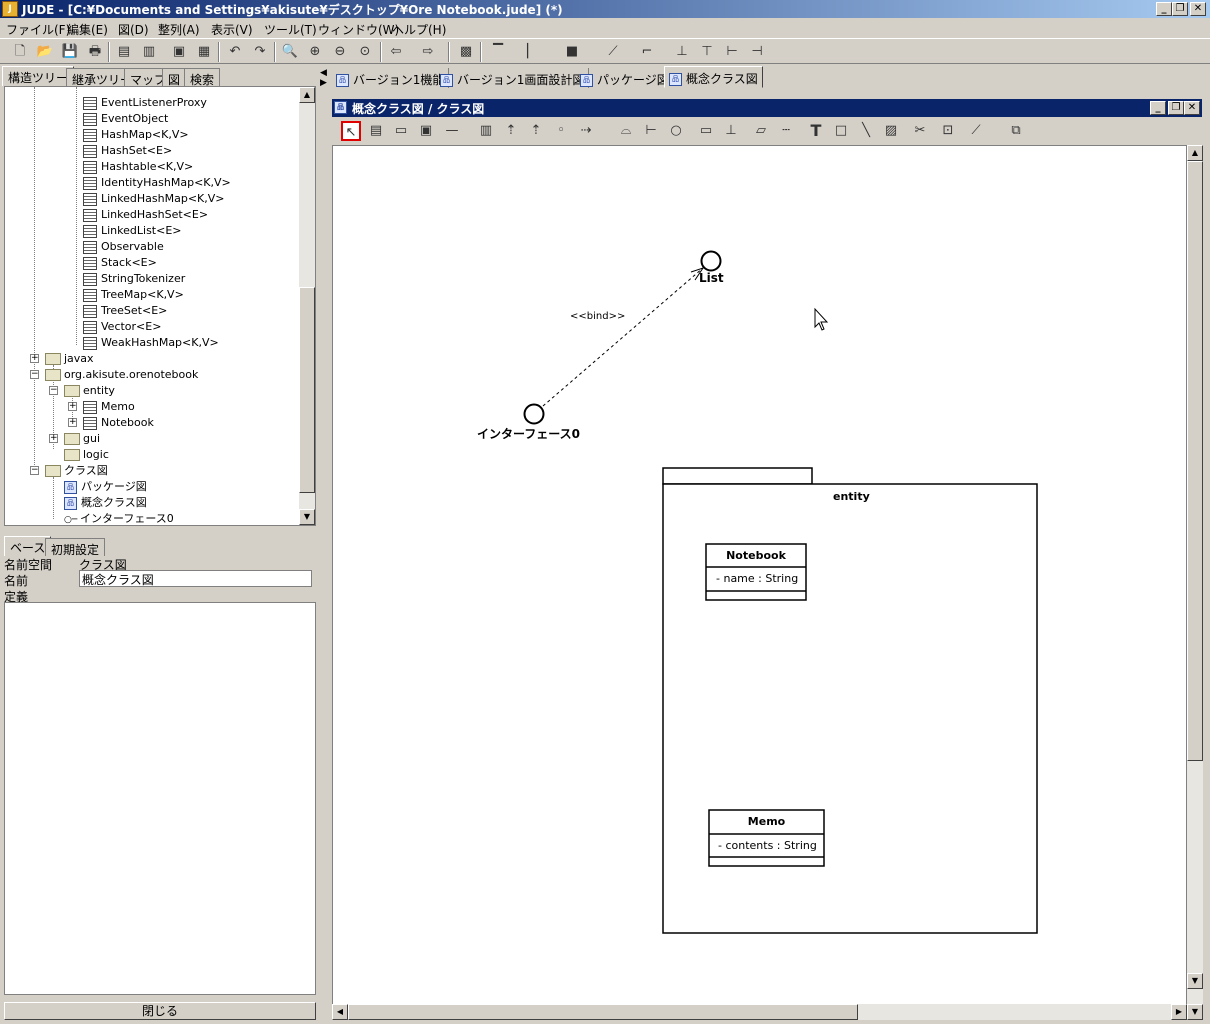 The image size is (1210, 1024). What do you see at coordinates (260, 52) in the screenshot?
I see `redo-icon: ↷` at bounding box center [260, 52].